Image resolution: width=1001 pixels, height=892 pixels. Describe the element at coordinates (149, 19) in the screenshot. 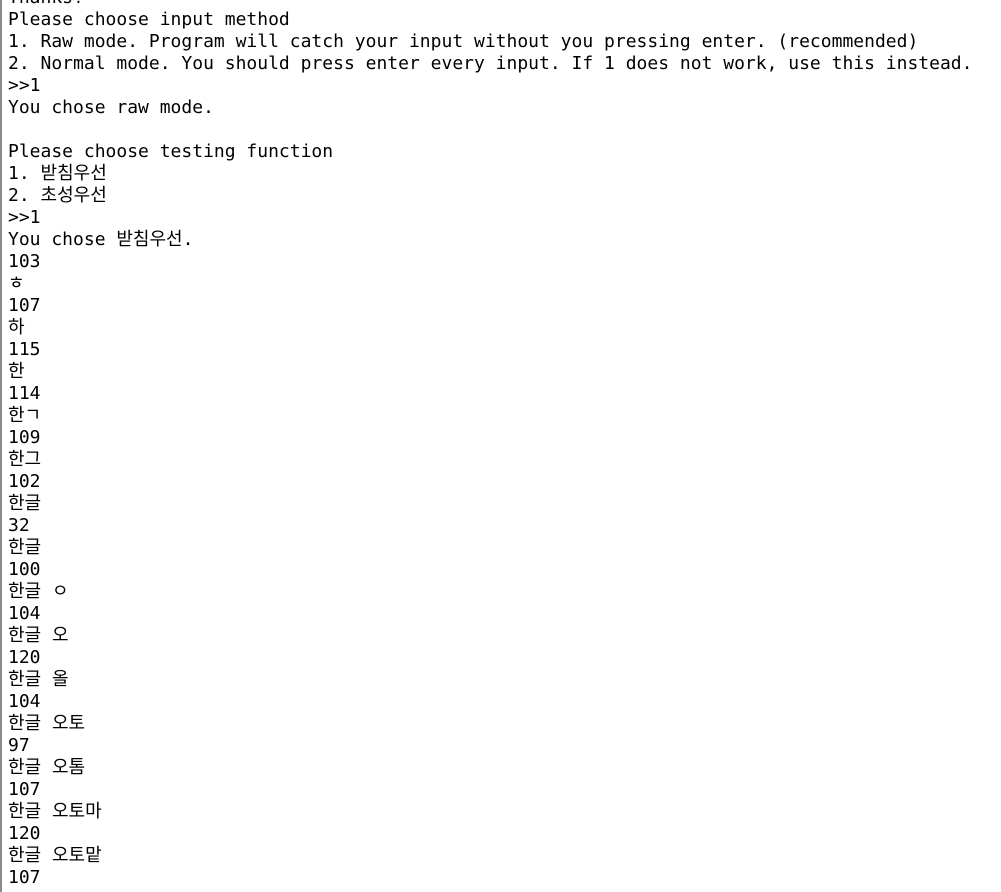

I see `terminal-line: Please choose input method` at that location.